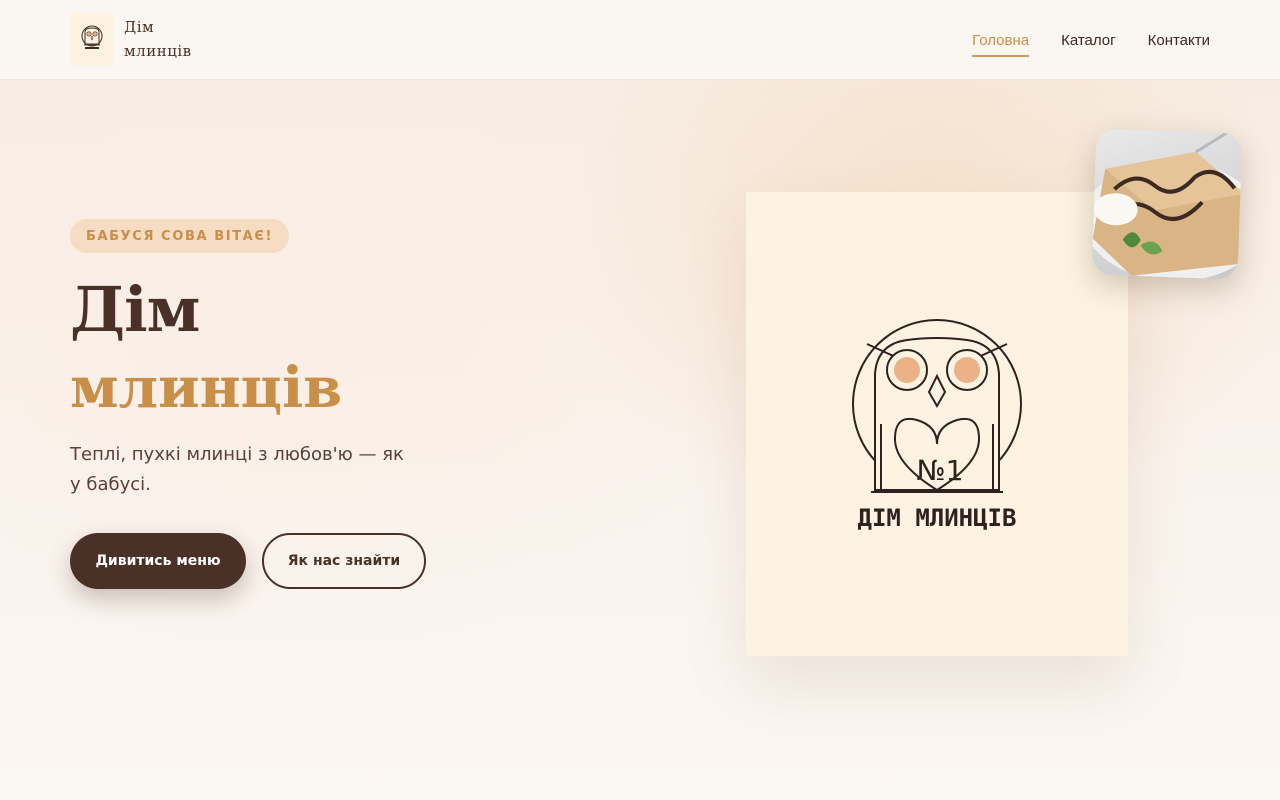 The height and width of the screenshot is (800, 1280). Describe the element at coordinates (1167, 204) in the screenshot. I see `pancake-photo` at that location.